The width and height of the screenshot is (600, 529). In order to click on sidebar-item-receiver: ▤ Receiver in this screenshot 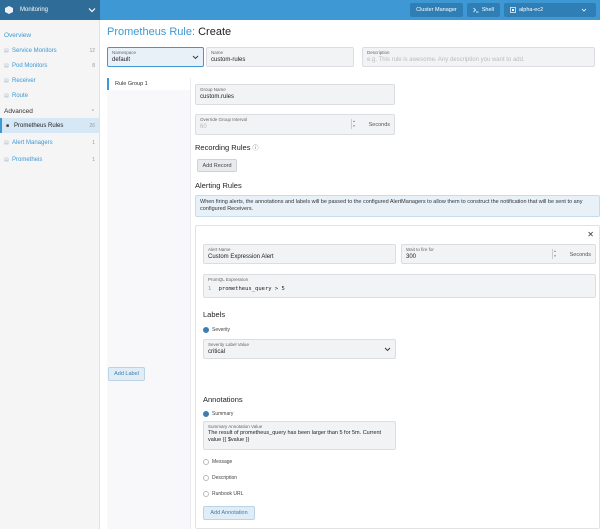, I will do `click(49, 80)`.